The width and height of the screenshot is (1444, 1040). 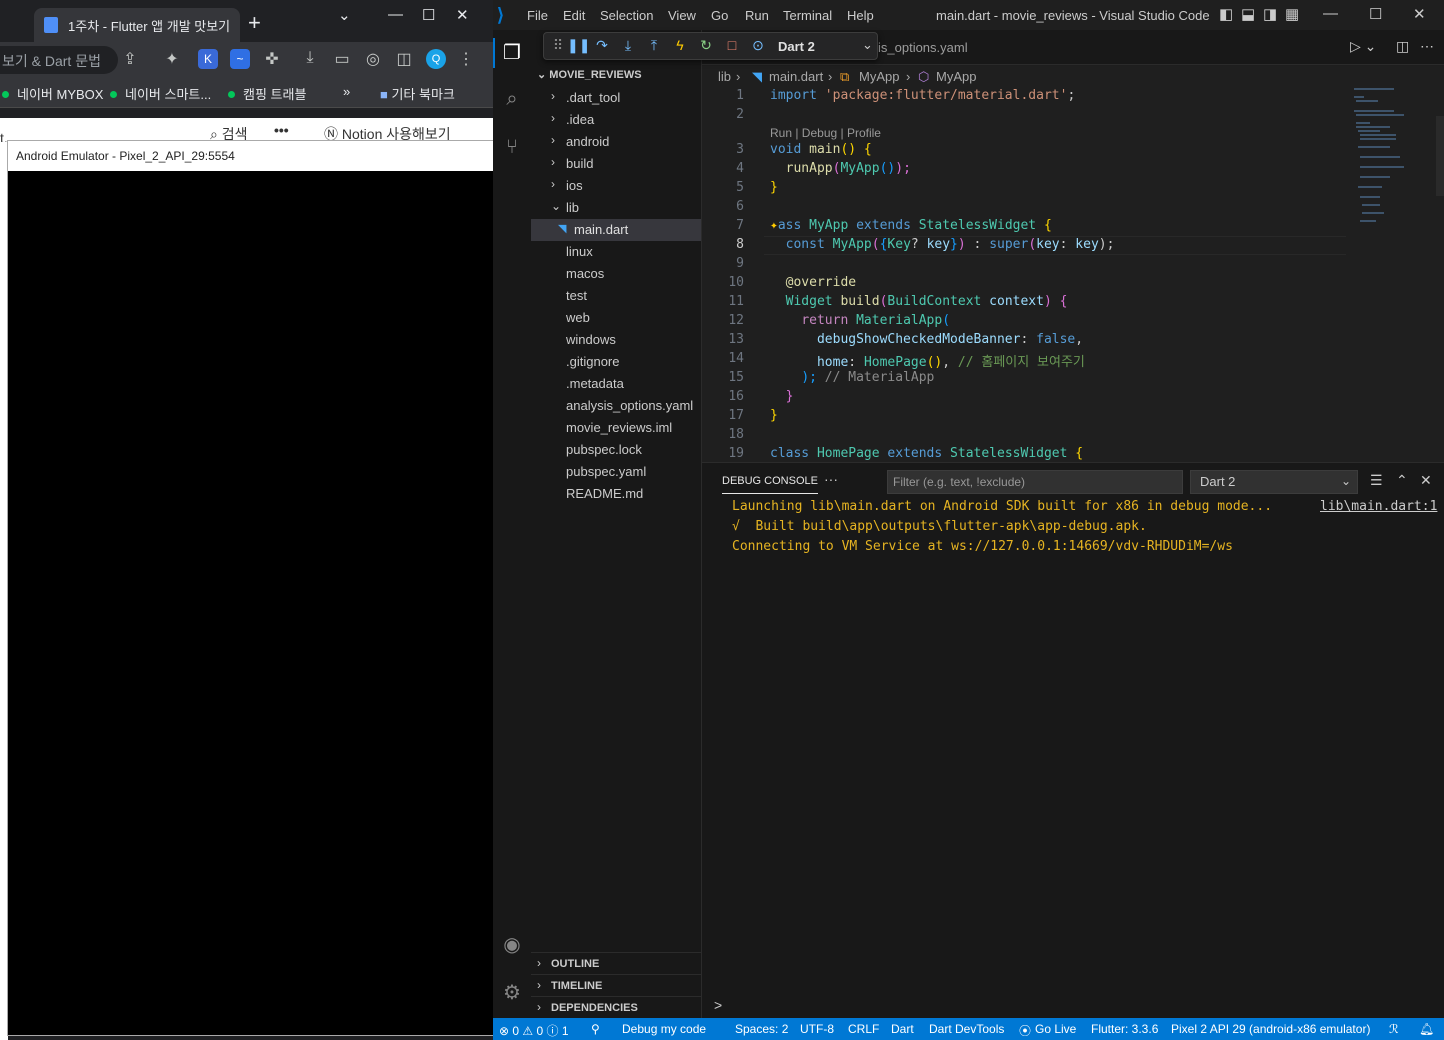 What do you see at coordinates (1402, 46) in the screenshot?
I see `split-editor-icon: ◫` at bounding box center [1402, 46].